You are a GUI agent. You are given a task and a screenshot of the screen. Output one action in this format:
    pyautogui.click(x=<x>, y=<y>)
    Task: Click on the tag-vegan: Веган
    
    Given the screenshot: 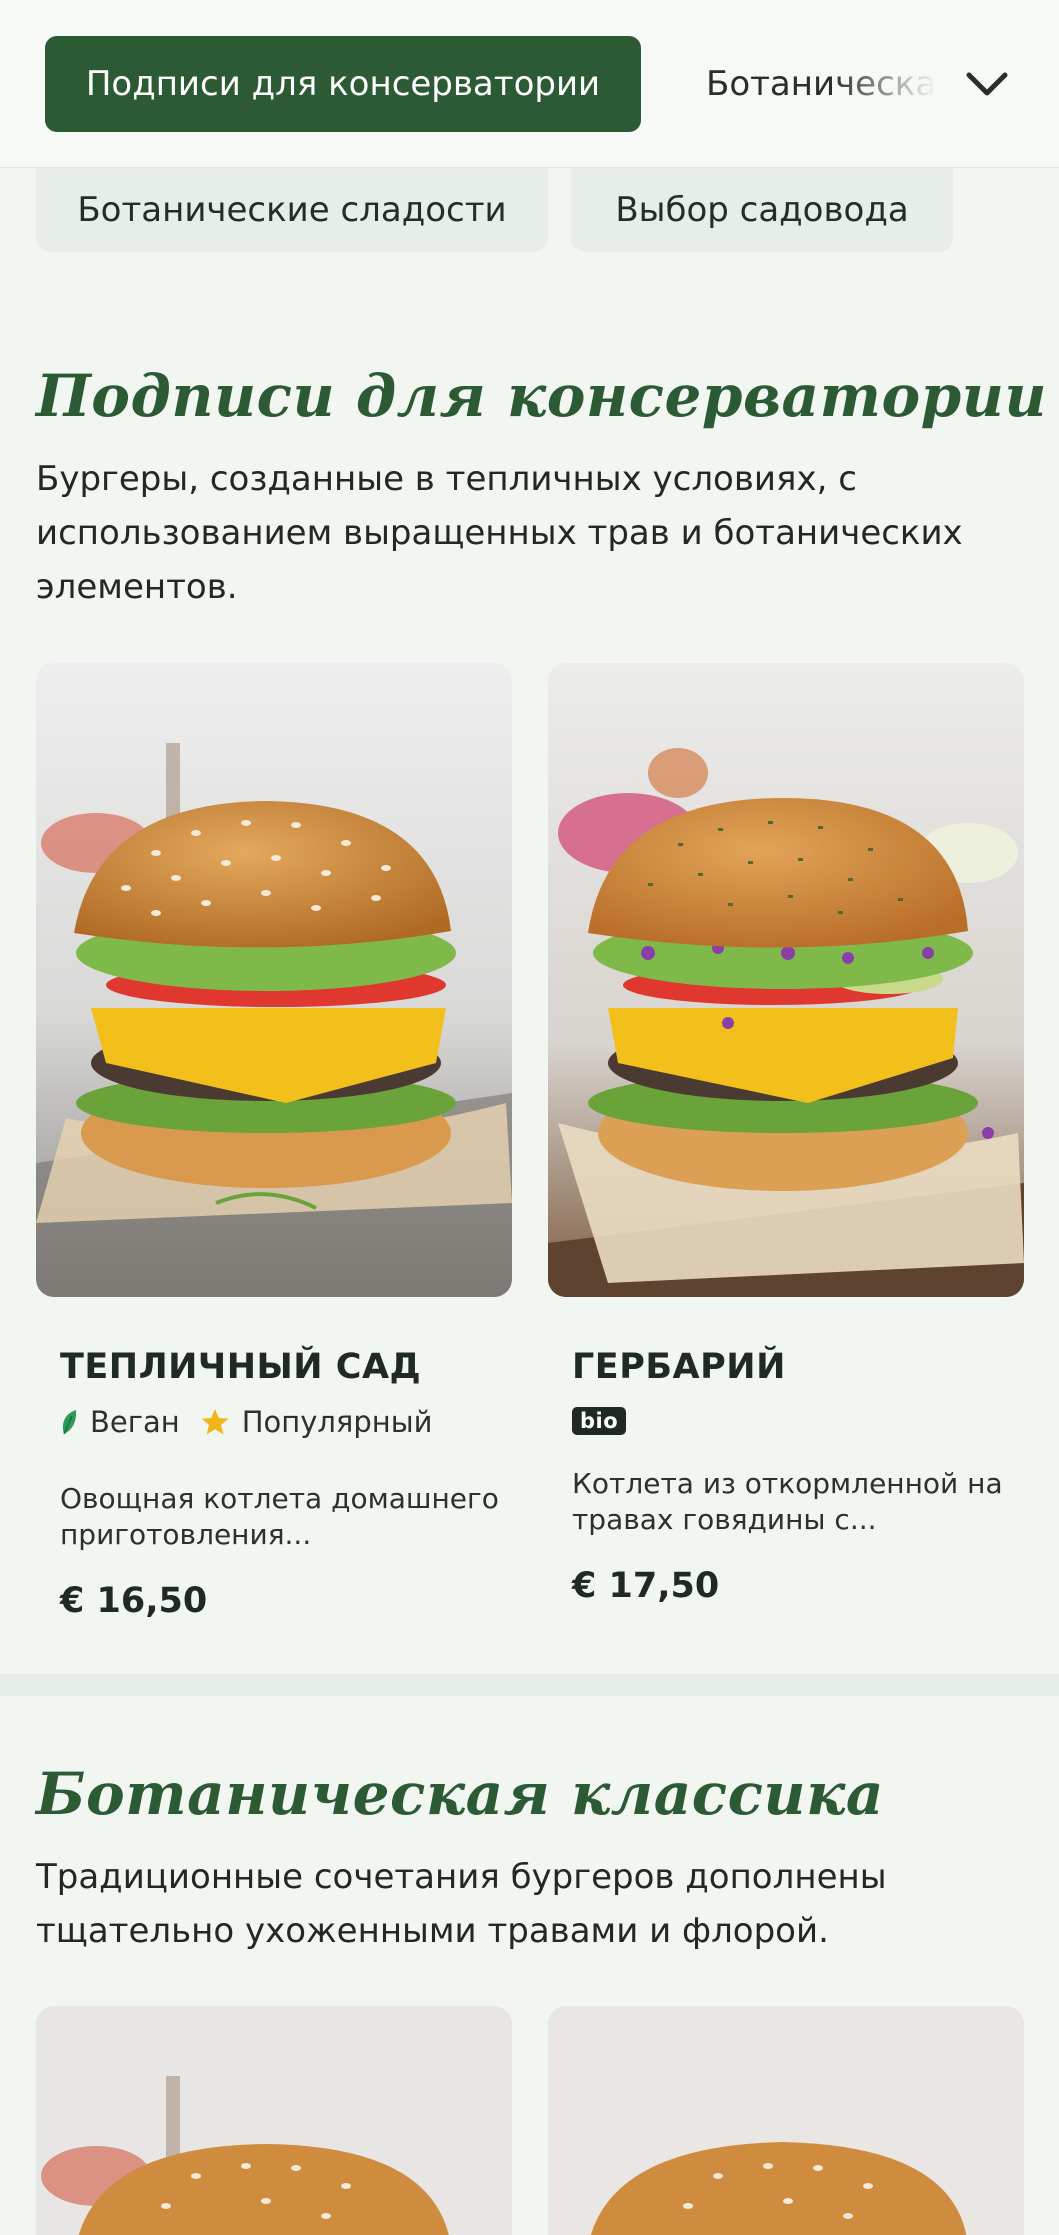 What is the action you would take?
    pyautogui.click(x=120, y=1422)
    